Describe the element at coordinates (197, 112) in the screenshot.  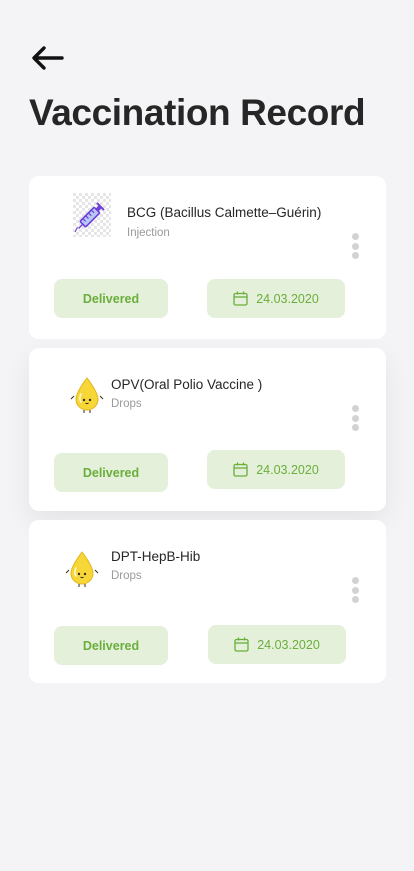
I see `page-title: Vaccination Record` at that location.